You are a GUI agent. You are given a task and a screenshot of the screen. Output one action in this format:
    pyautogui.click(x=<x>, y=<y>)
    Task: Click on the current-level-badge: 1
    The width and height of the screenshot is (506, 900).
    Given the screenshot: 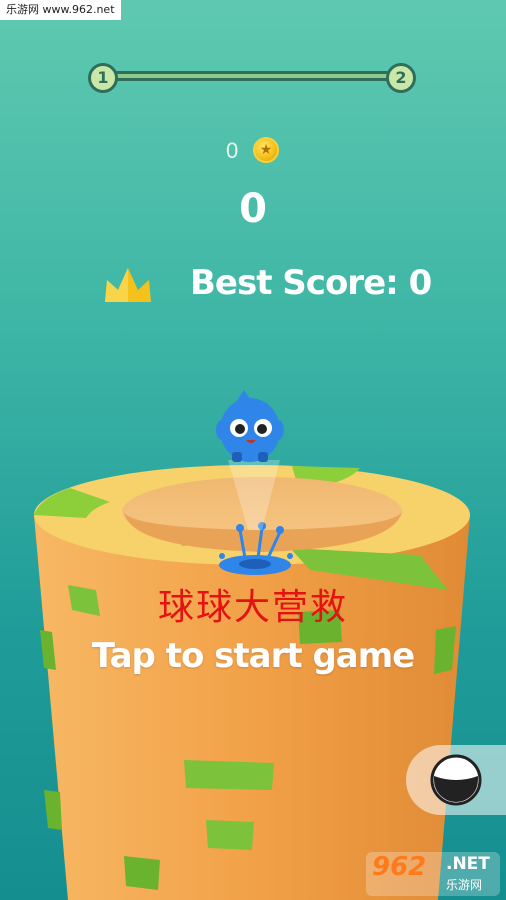 What is the action you would take?
    pyautogui.click(x=103, y=78)
    